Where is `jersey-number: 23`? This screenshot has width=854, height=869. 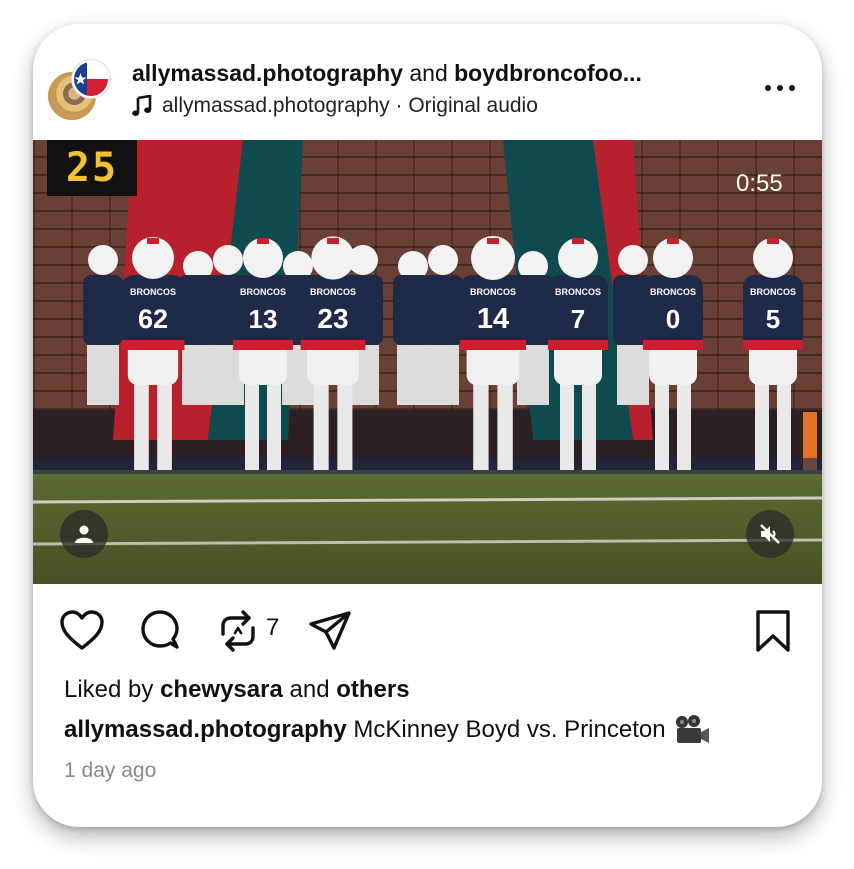 jersey-number: 23 is located at coordinates (332, 318).